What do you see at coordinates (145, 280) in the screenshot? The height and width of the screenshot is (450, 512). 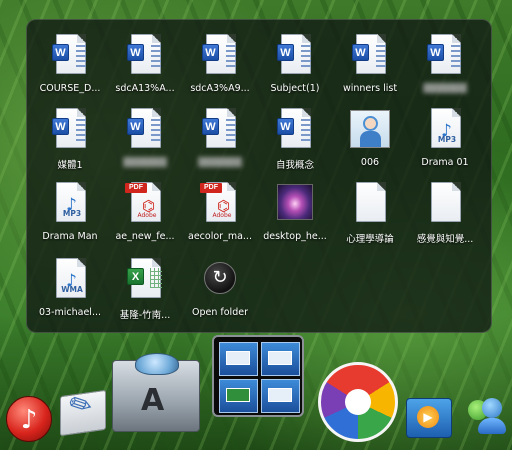 I see `excel-file-icon: X` at bounding box center [145, 280].